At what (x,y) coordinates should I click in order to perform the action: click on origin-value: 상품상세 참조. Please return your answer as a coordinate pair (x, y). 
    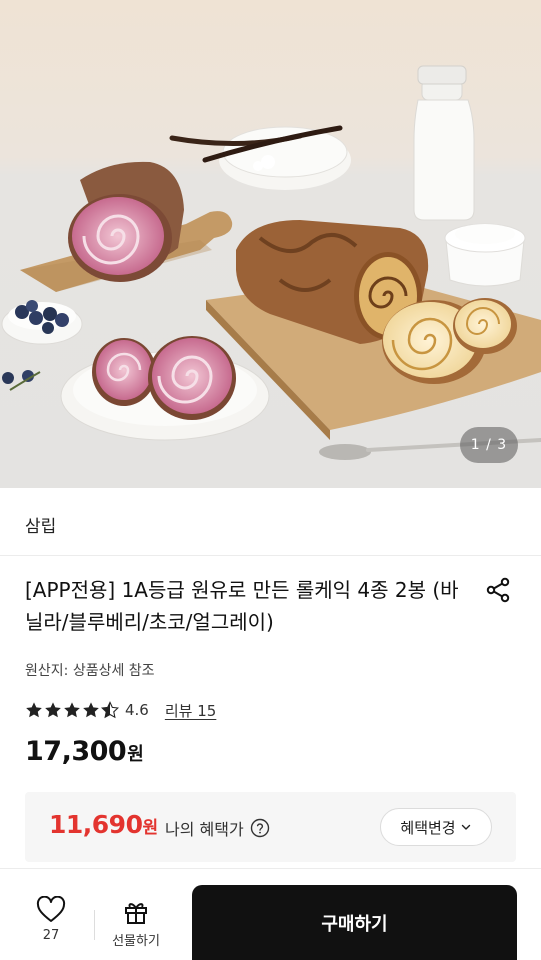
    Looking at the image, I should click on (113, 671).